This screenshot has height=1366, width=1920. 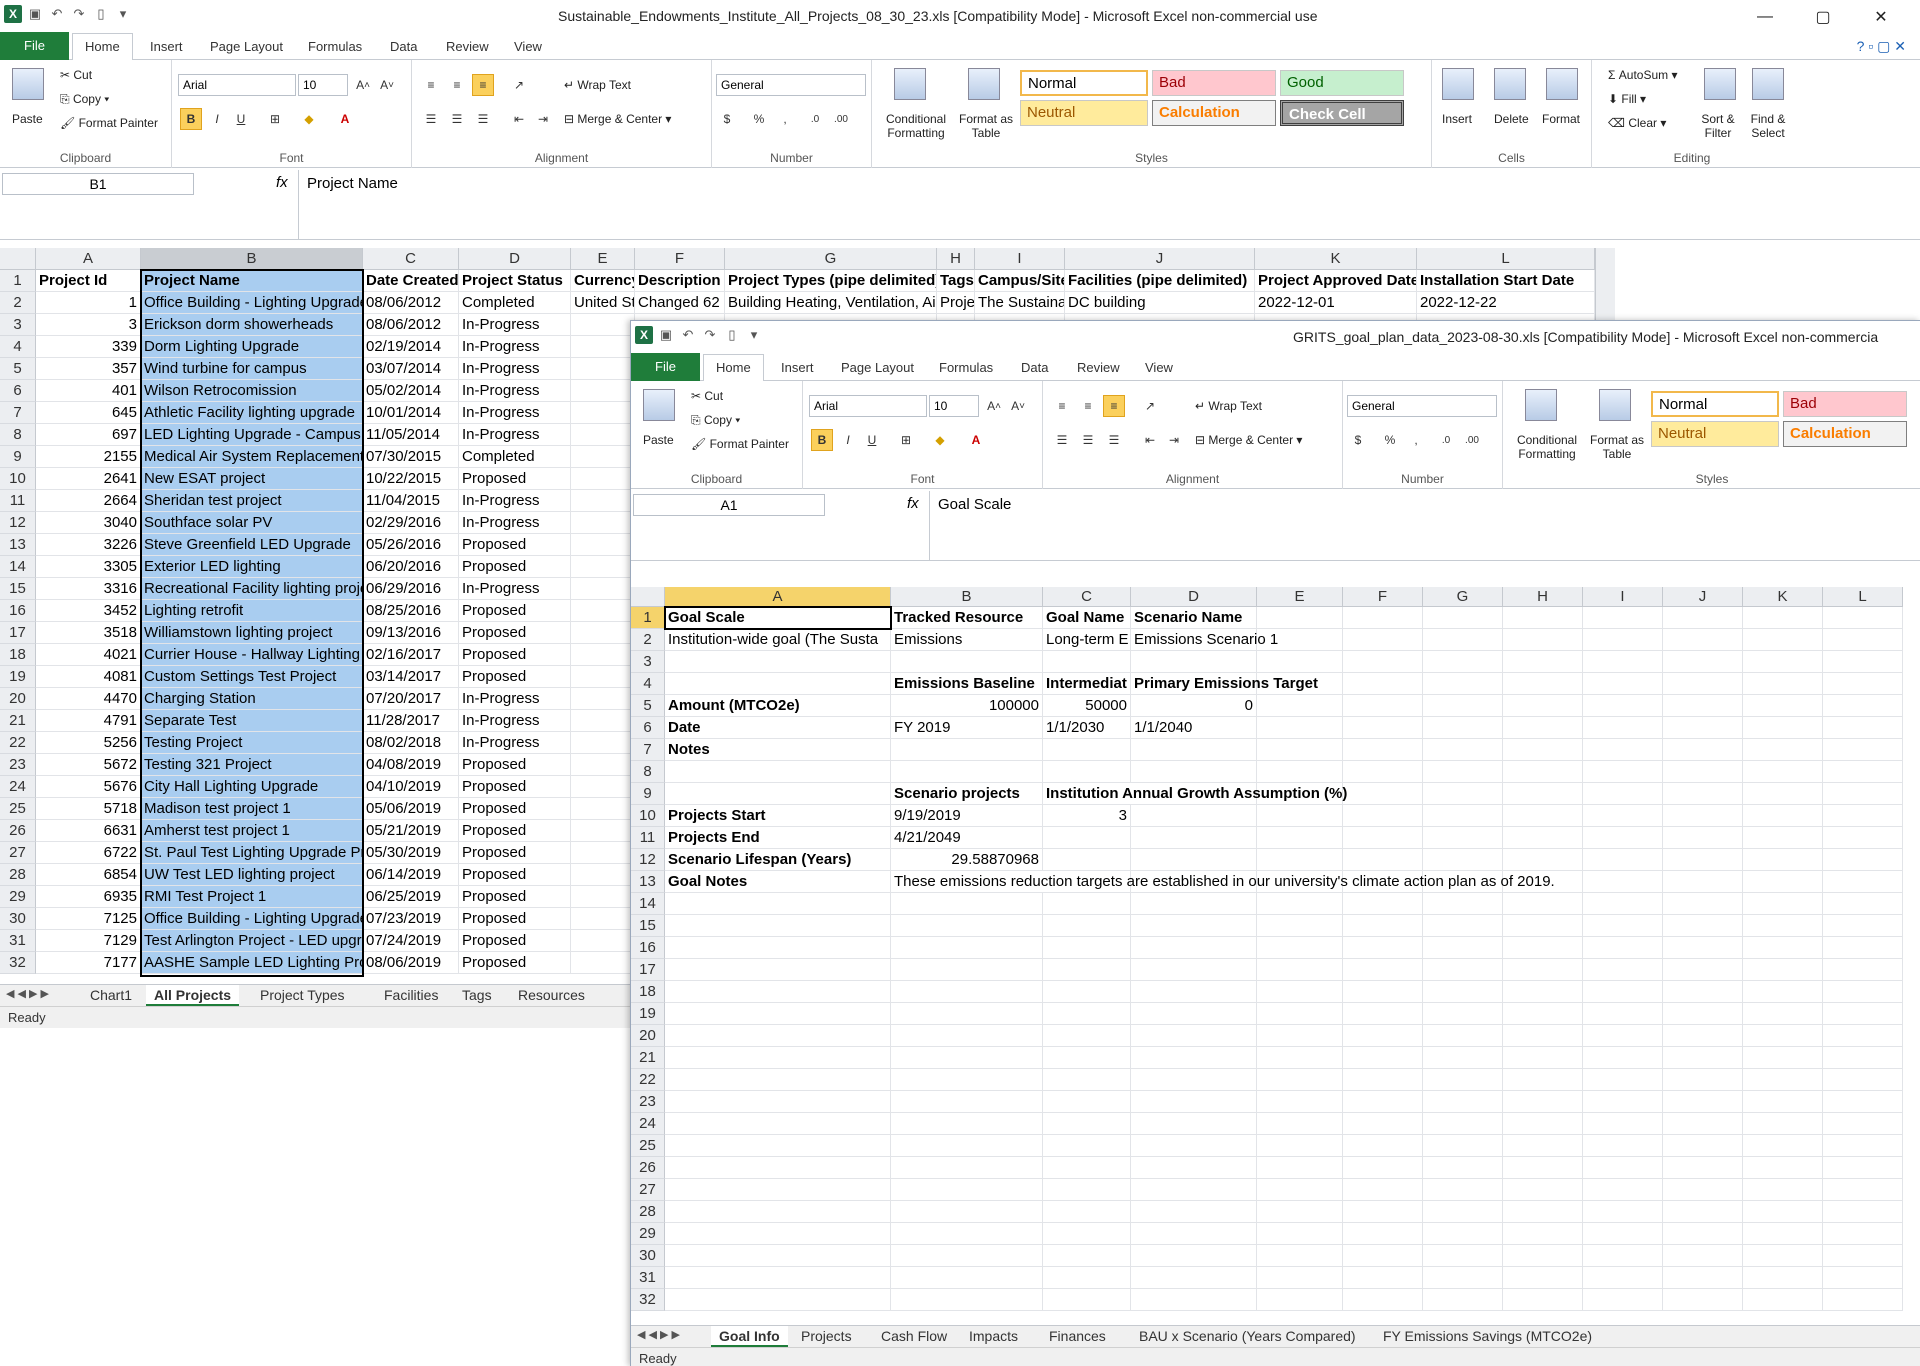 I want to click on column-header: D, so click(x=1194, y=597).